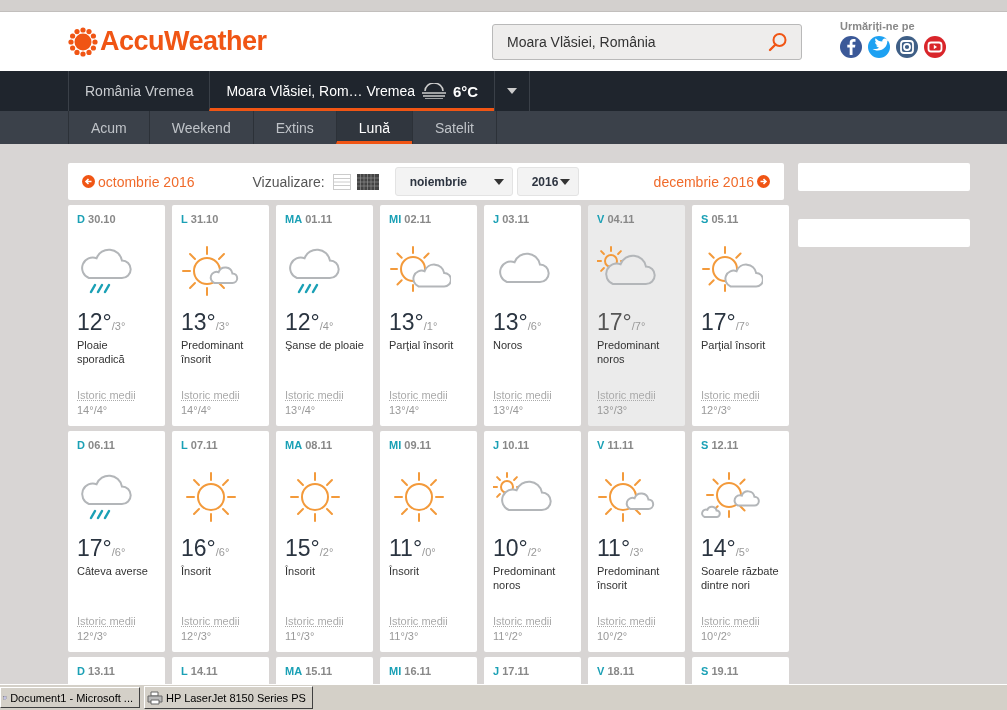  I want to click on day-card: MA 08.11 15°/2° Însorit Istoric medii 11°/3°, so click(324, 541).